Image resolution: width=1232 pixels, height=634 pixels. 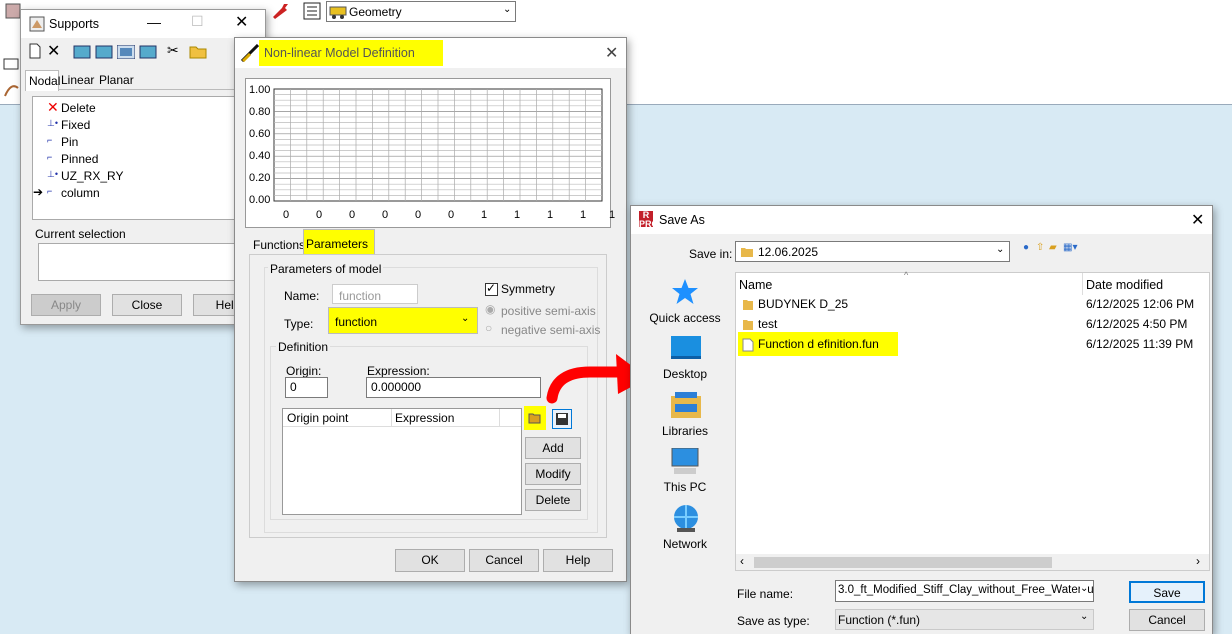 What do you see at coordinates (1167, 592) in the screenshot?
I see `save-button: Save` at bounding box center [1167, 592].